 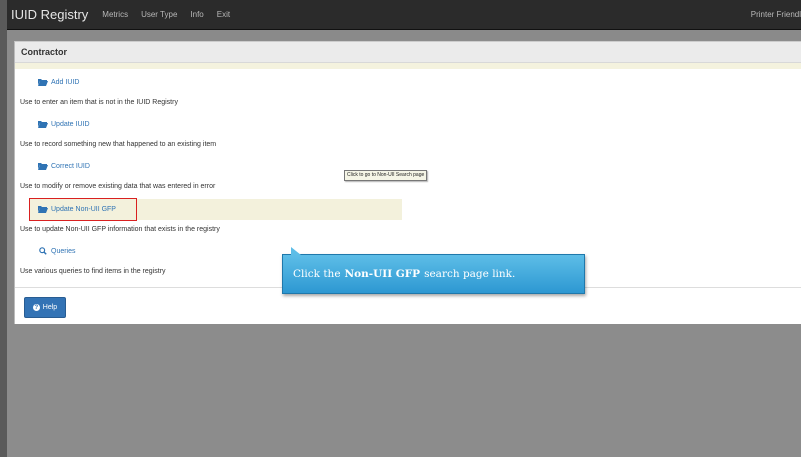 What do you see at coordinates (44, 52) in the screenshot?
I see `panel-title: Contractor` at bounding box center [44, 52].